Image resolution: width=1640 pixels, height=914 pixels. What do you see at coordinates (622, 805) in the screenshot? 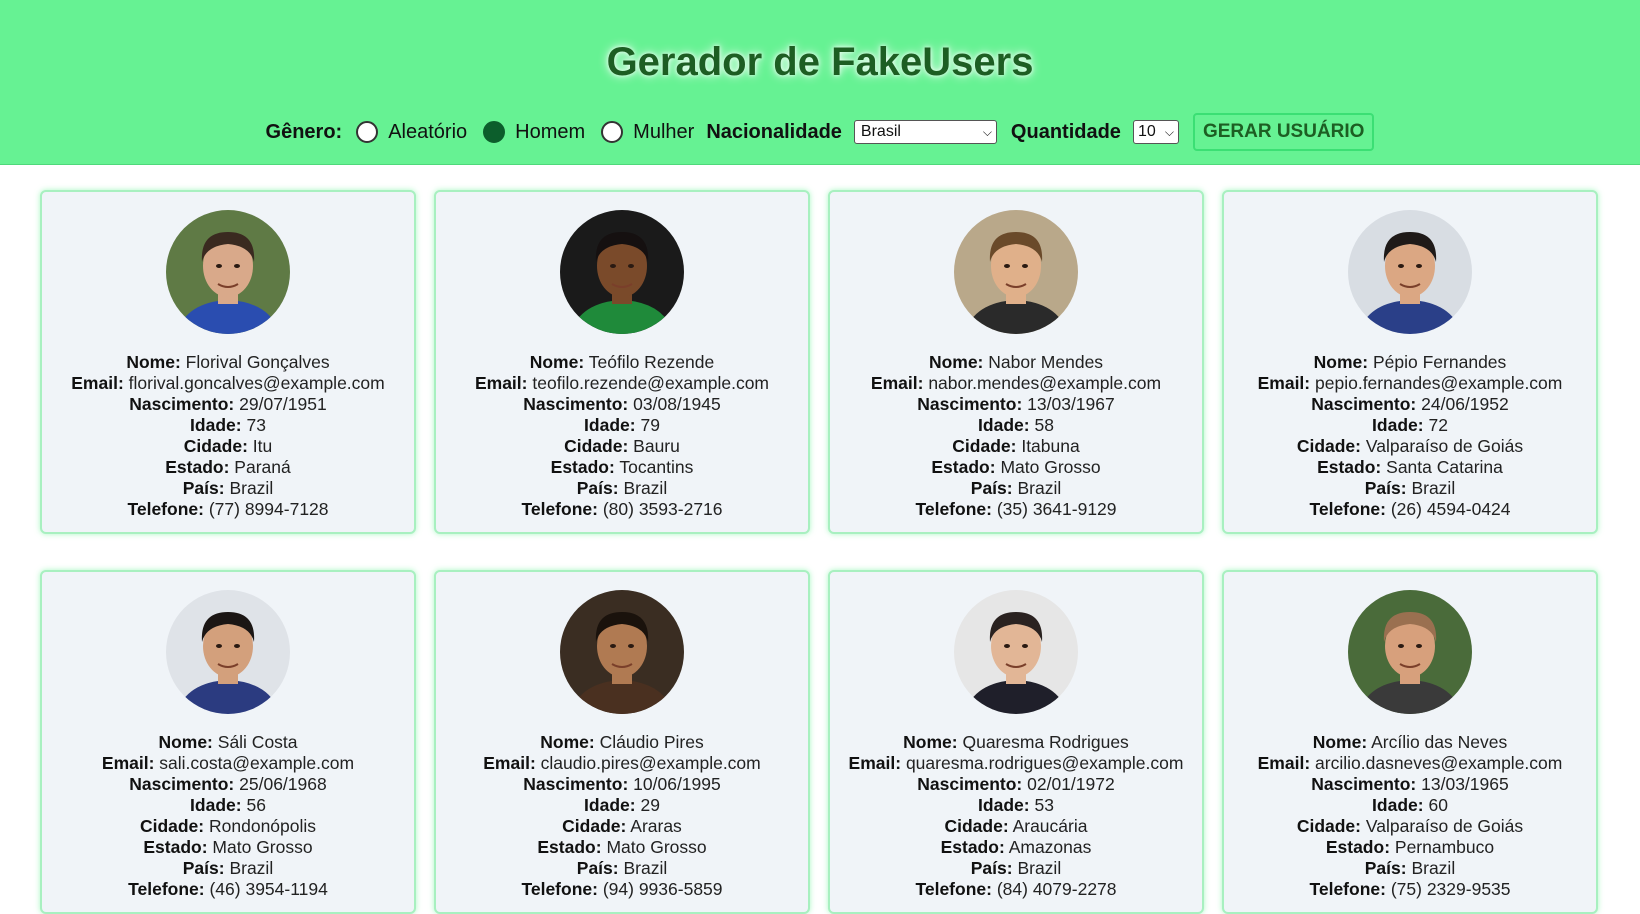
I see `user-age-row: Idade: 29` at bounding box center [622, 805].